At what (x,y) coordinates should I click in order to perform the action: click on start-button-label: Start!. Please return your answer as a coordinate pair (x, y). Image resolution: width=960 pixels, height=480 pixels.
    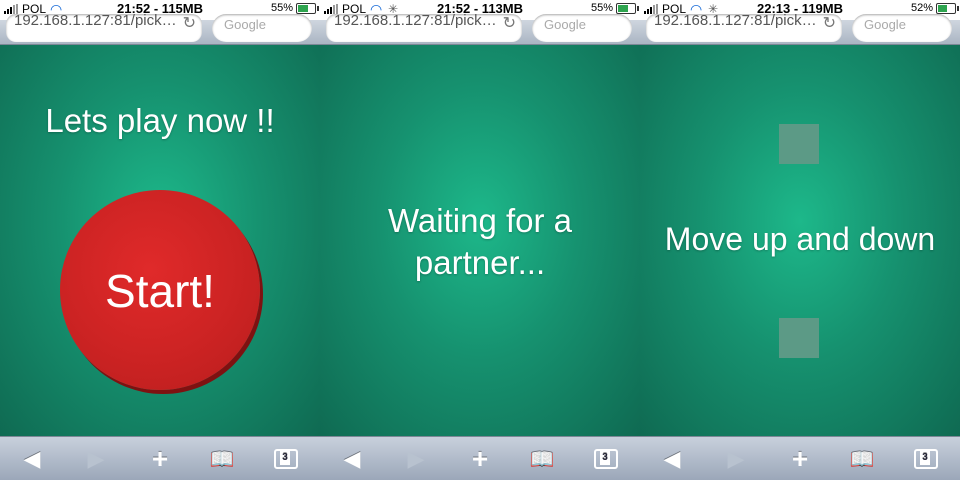
    Looking at the image, I should click on (160, 291).